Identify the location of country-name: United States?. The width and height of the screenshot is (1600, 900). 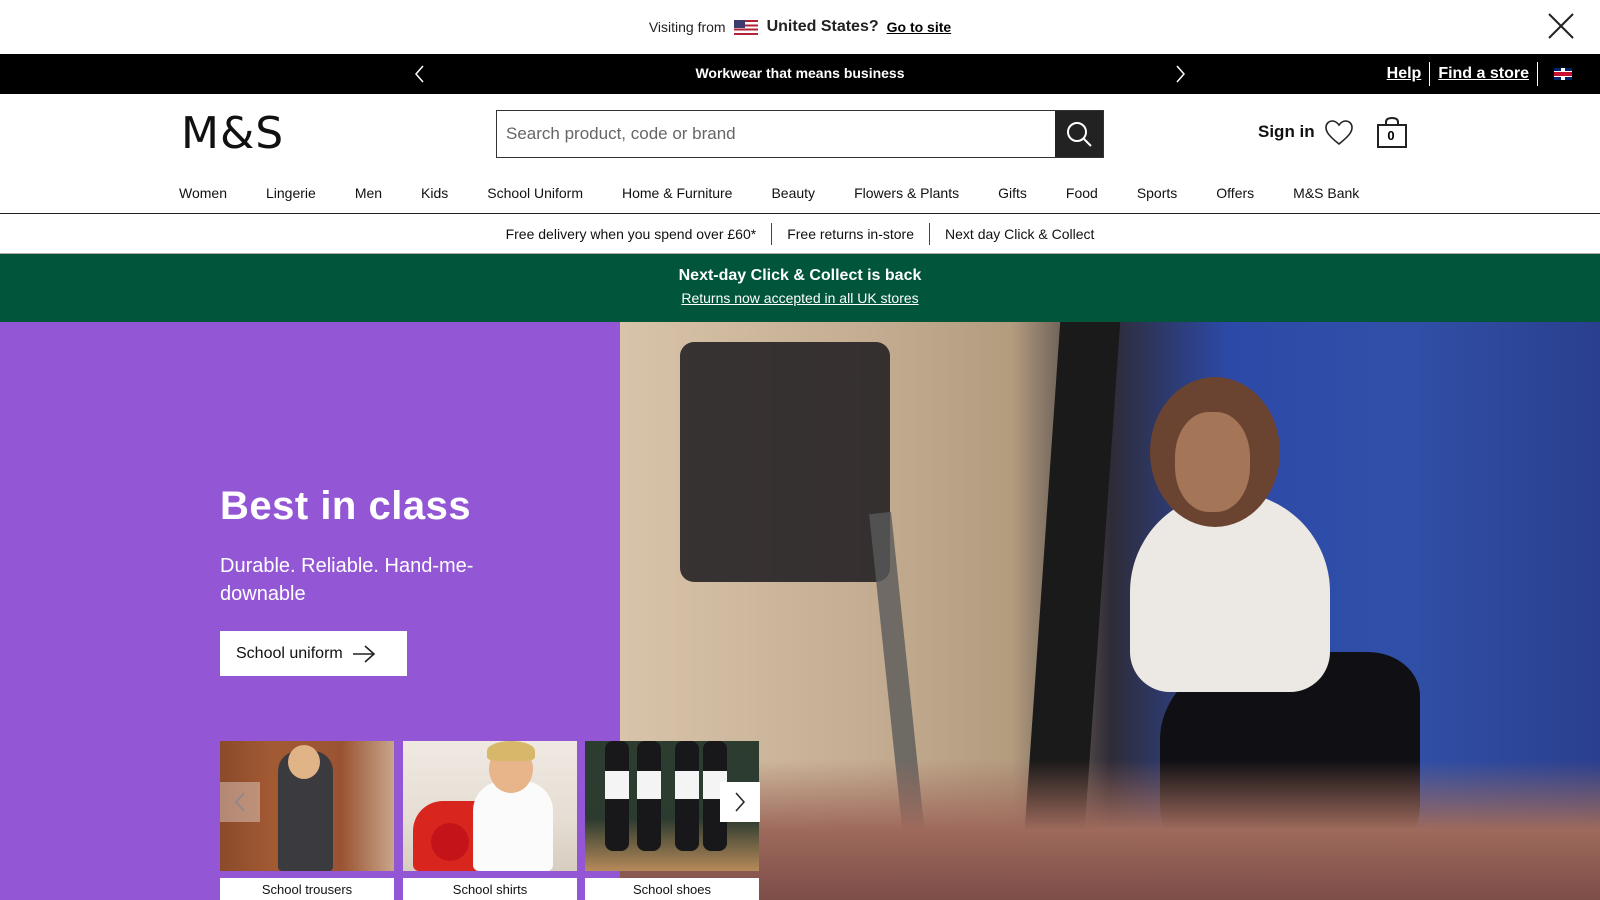
(822, 26).